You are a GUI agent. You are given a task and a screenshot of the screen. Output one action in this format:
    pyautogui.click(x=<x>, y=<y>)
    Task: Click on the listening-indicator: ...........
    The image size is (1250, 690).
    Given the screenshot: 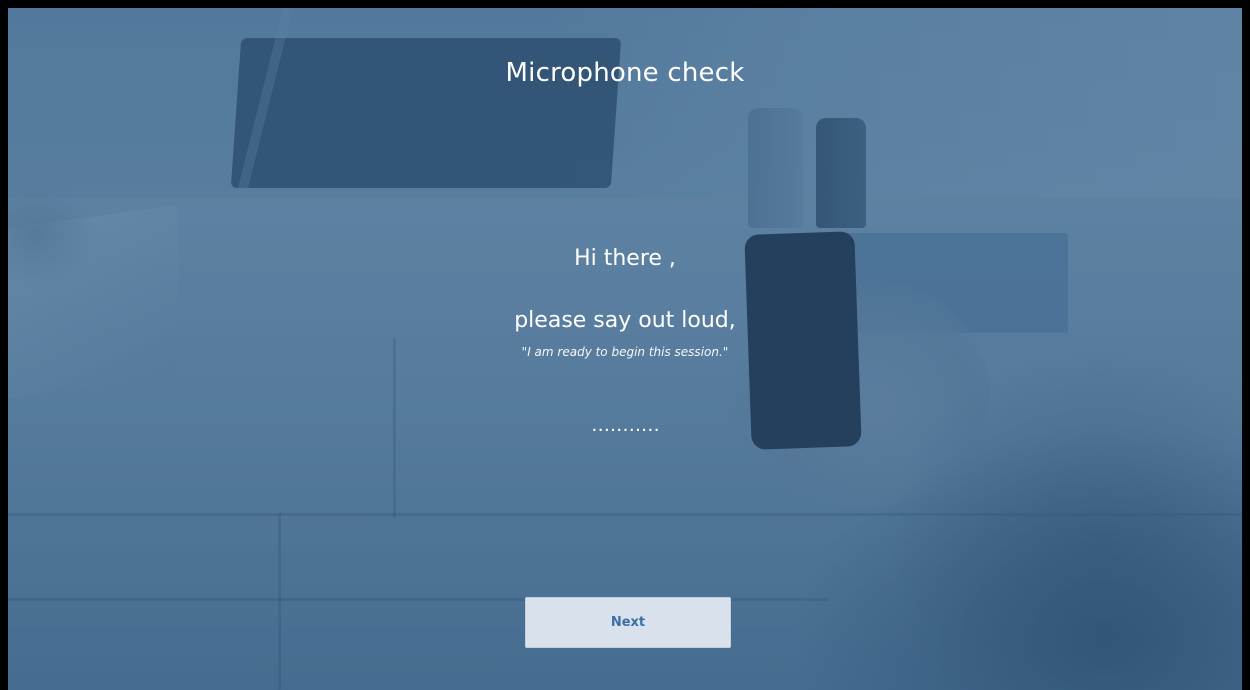 What is the action you would take?
    pyautogui.click(x=625, y=427)
    